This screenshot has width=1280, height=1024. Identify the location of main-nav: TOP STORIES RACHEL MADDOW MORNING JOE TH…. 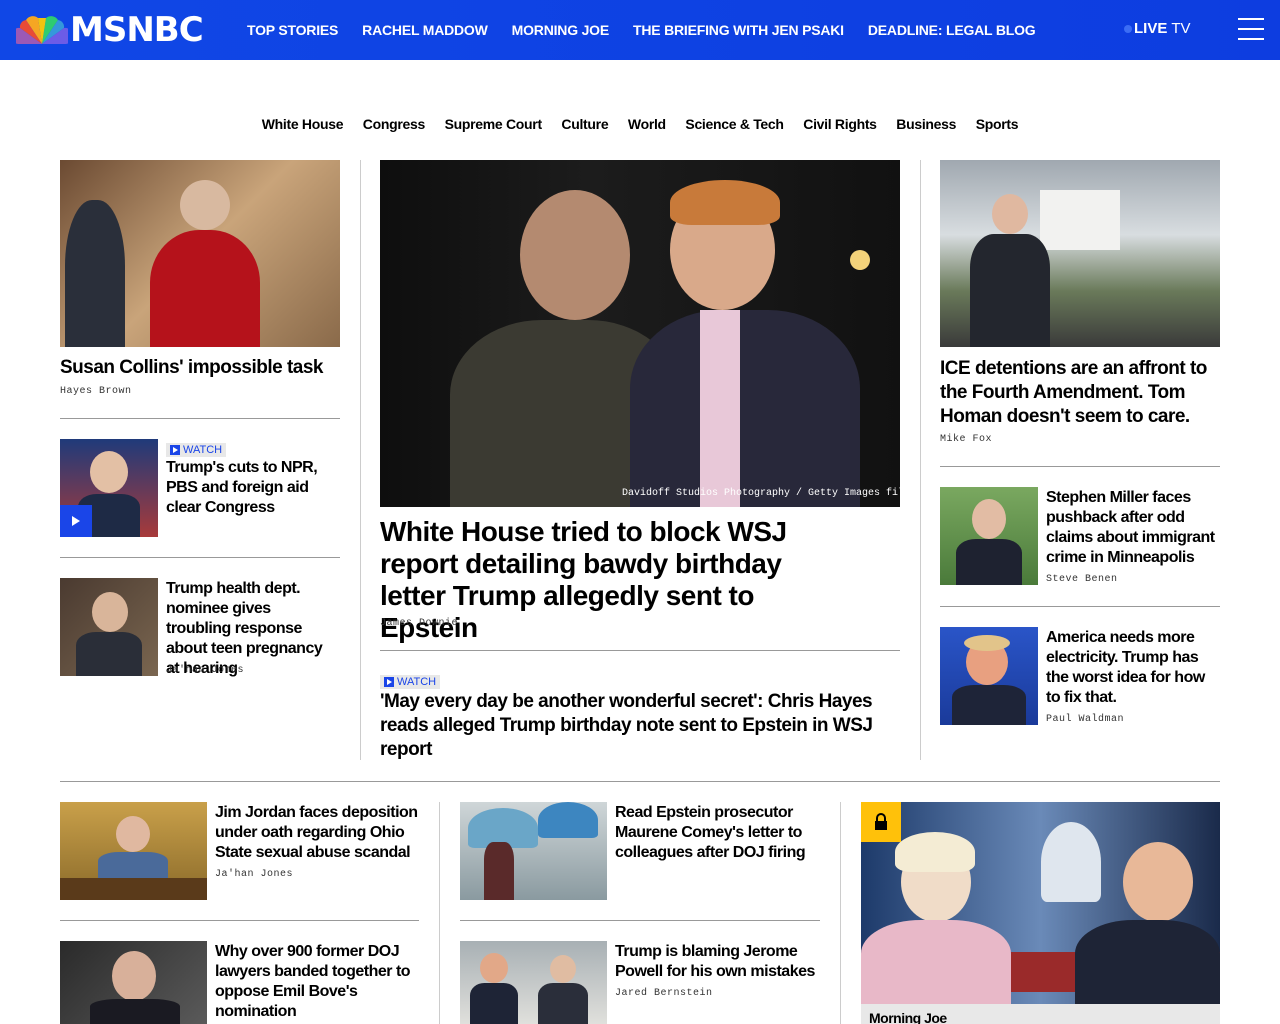
(653, 30).